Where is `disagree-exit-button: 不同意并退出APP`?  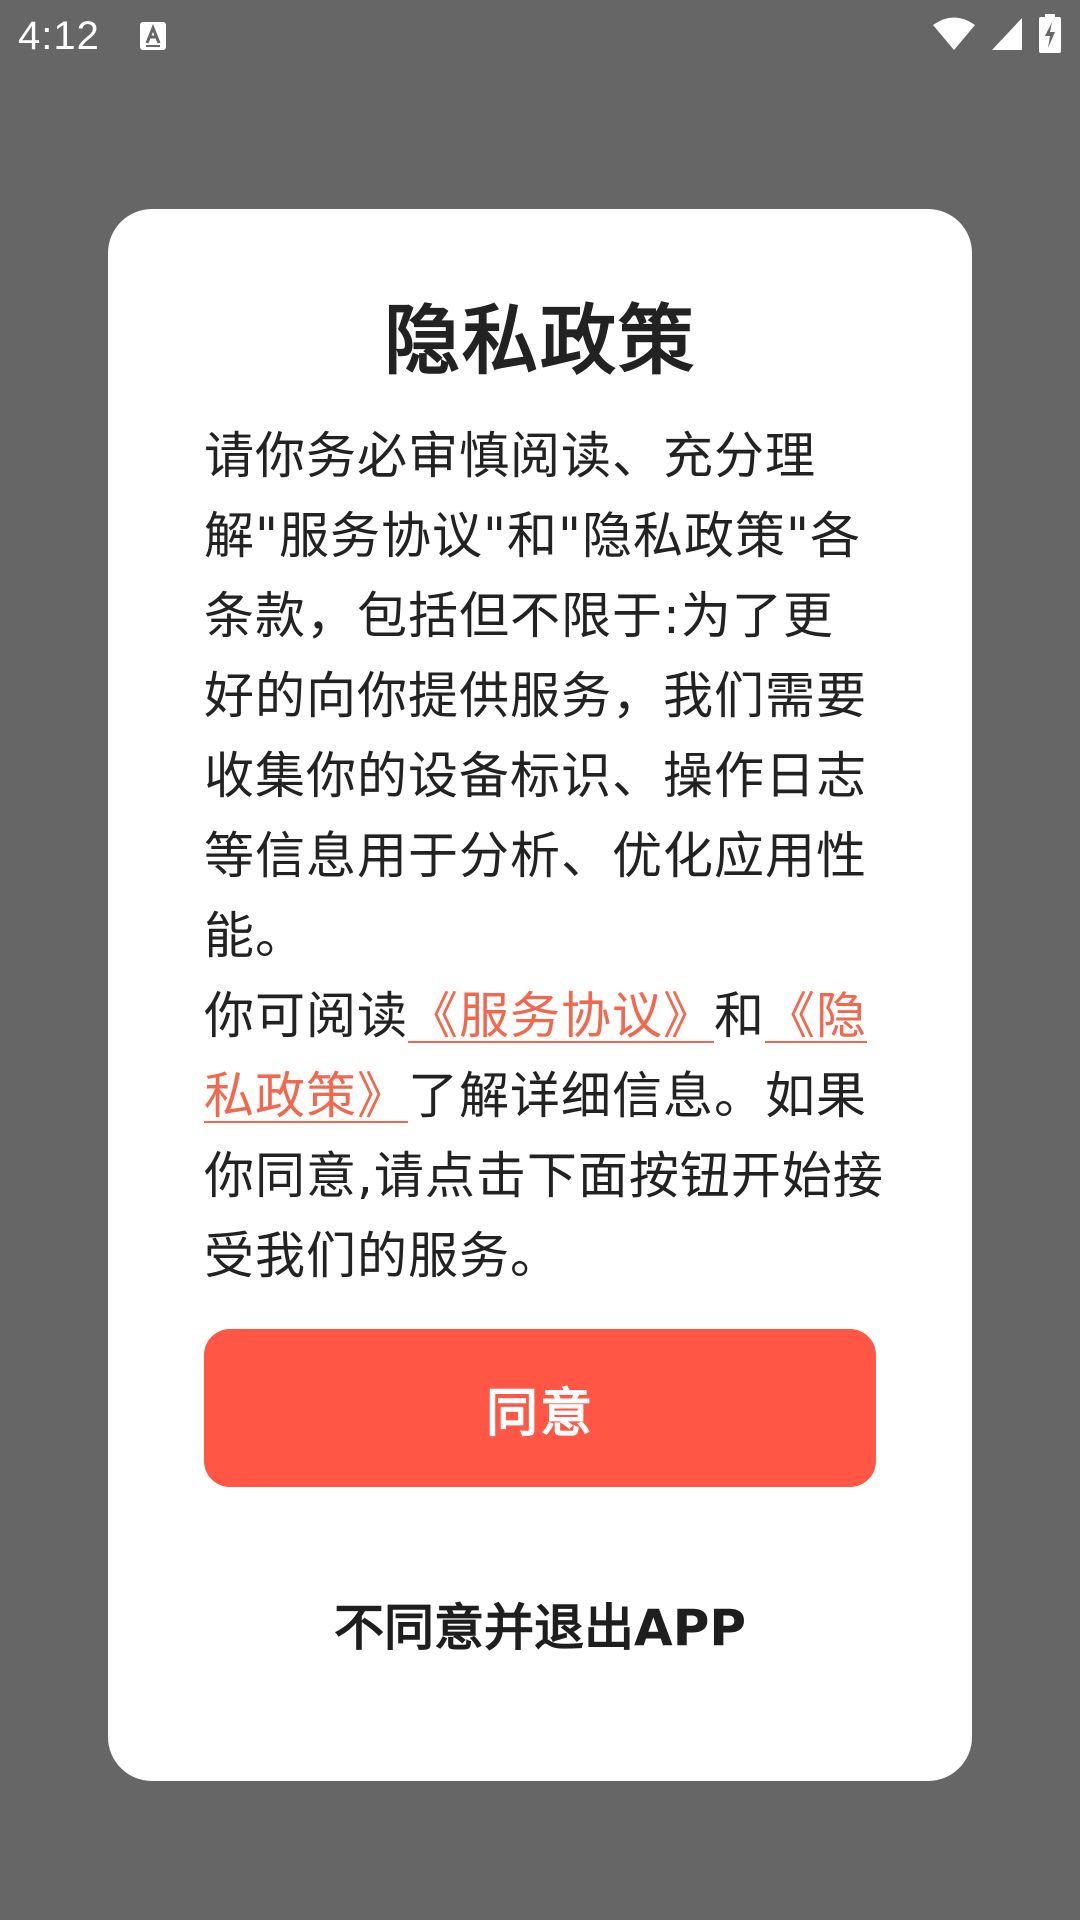 disagree-exit-button: 不同意并退出APP is located at coordinates (540, 1624).